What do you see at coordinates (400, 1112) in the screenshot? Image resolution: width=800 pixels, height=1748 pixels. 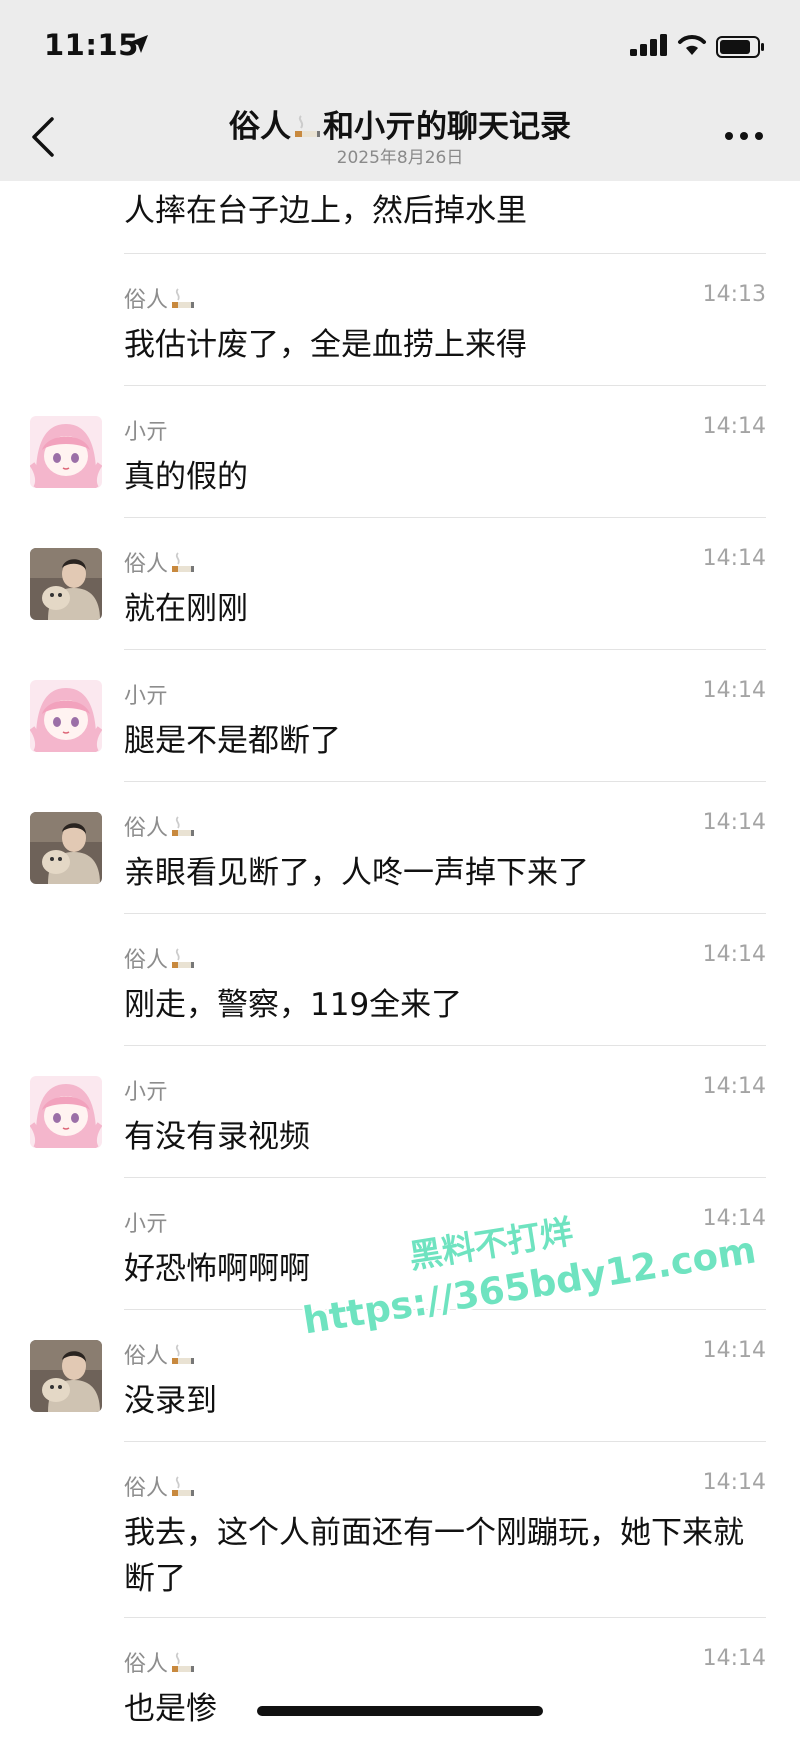 I see `message-row: 小亓 14:14 有没有录视频` at bounding box center [400, 1112].